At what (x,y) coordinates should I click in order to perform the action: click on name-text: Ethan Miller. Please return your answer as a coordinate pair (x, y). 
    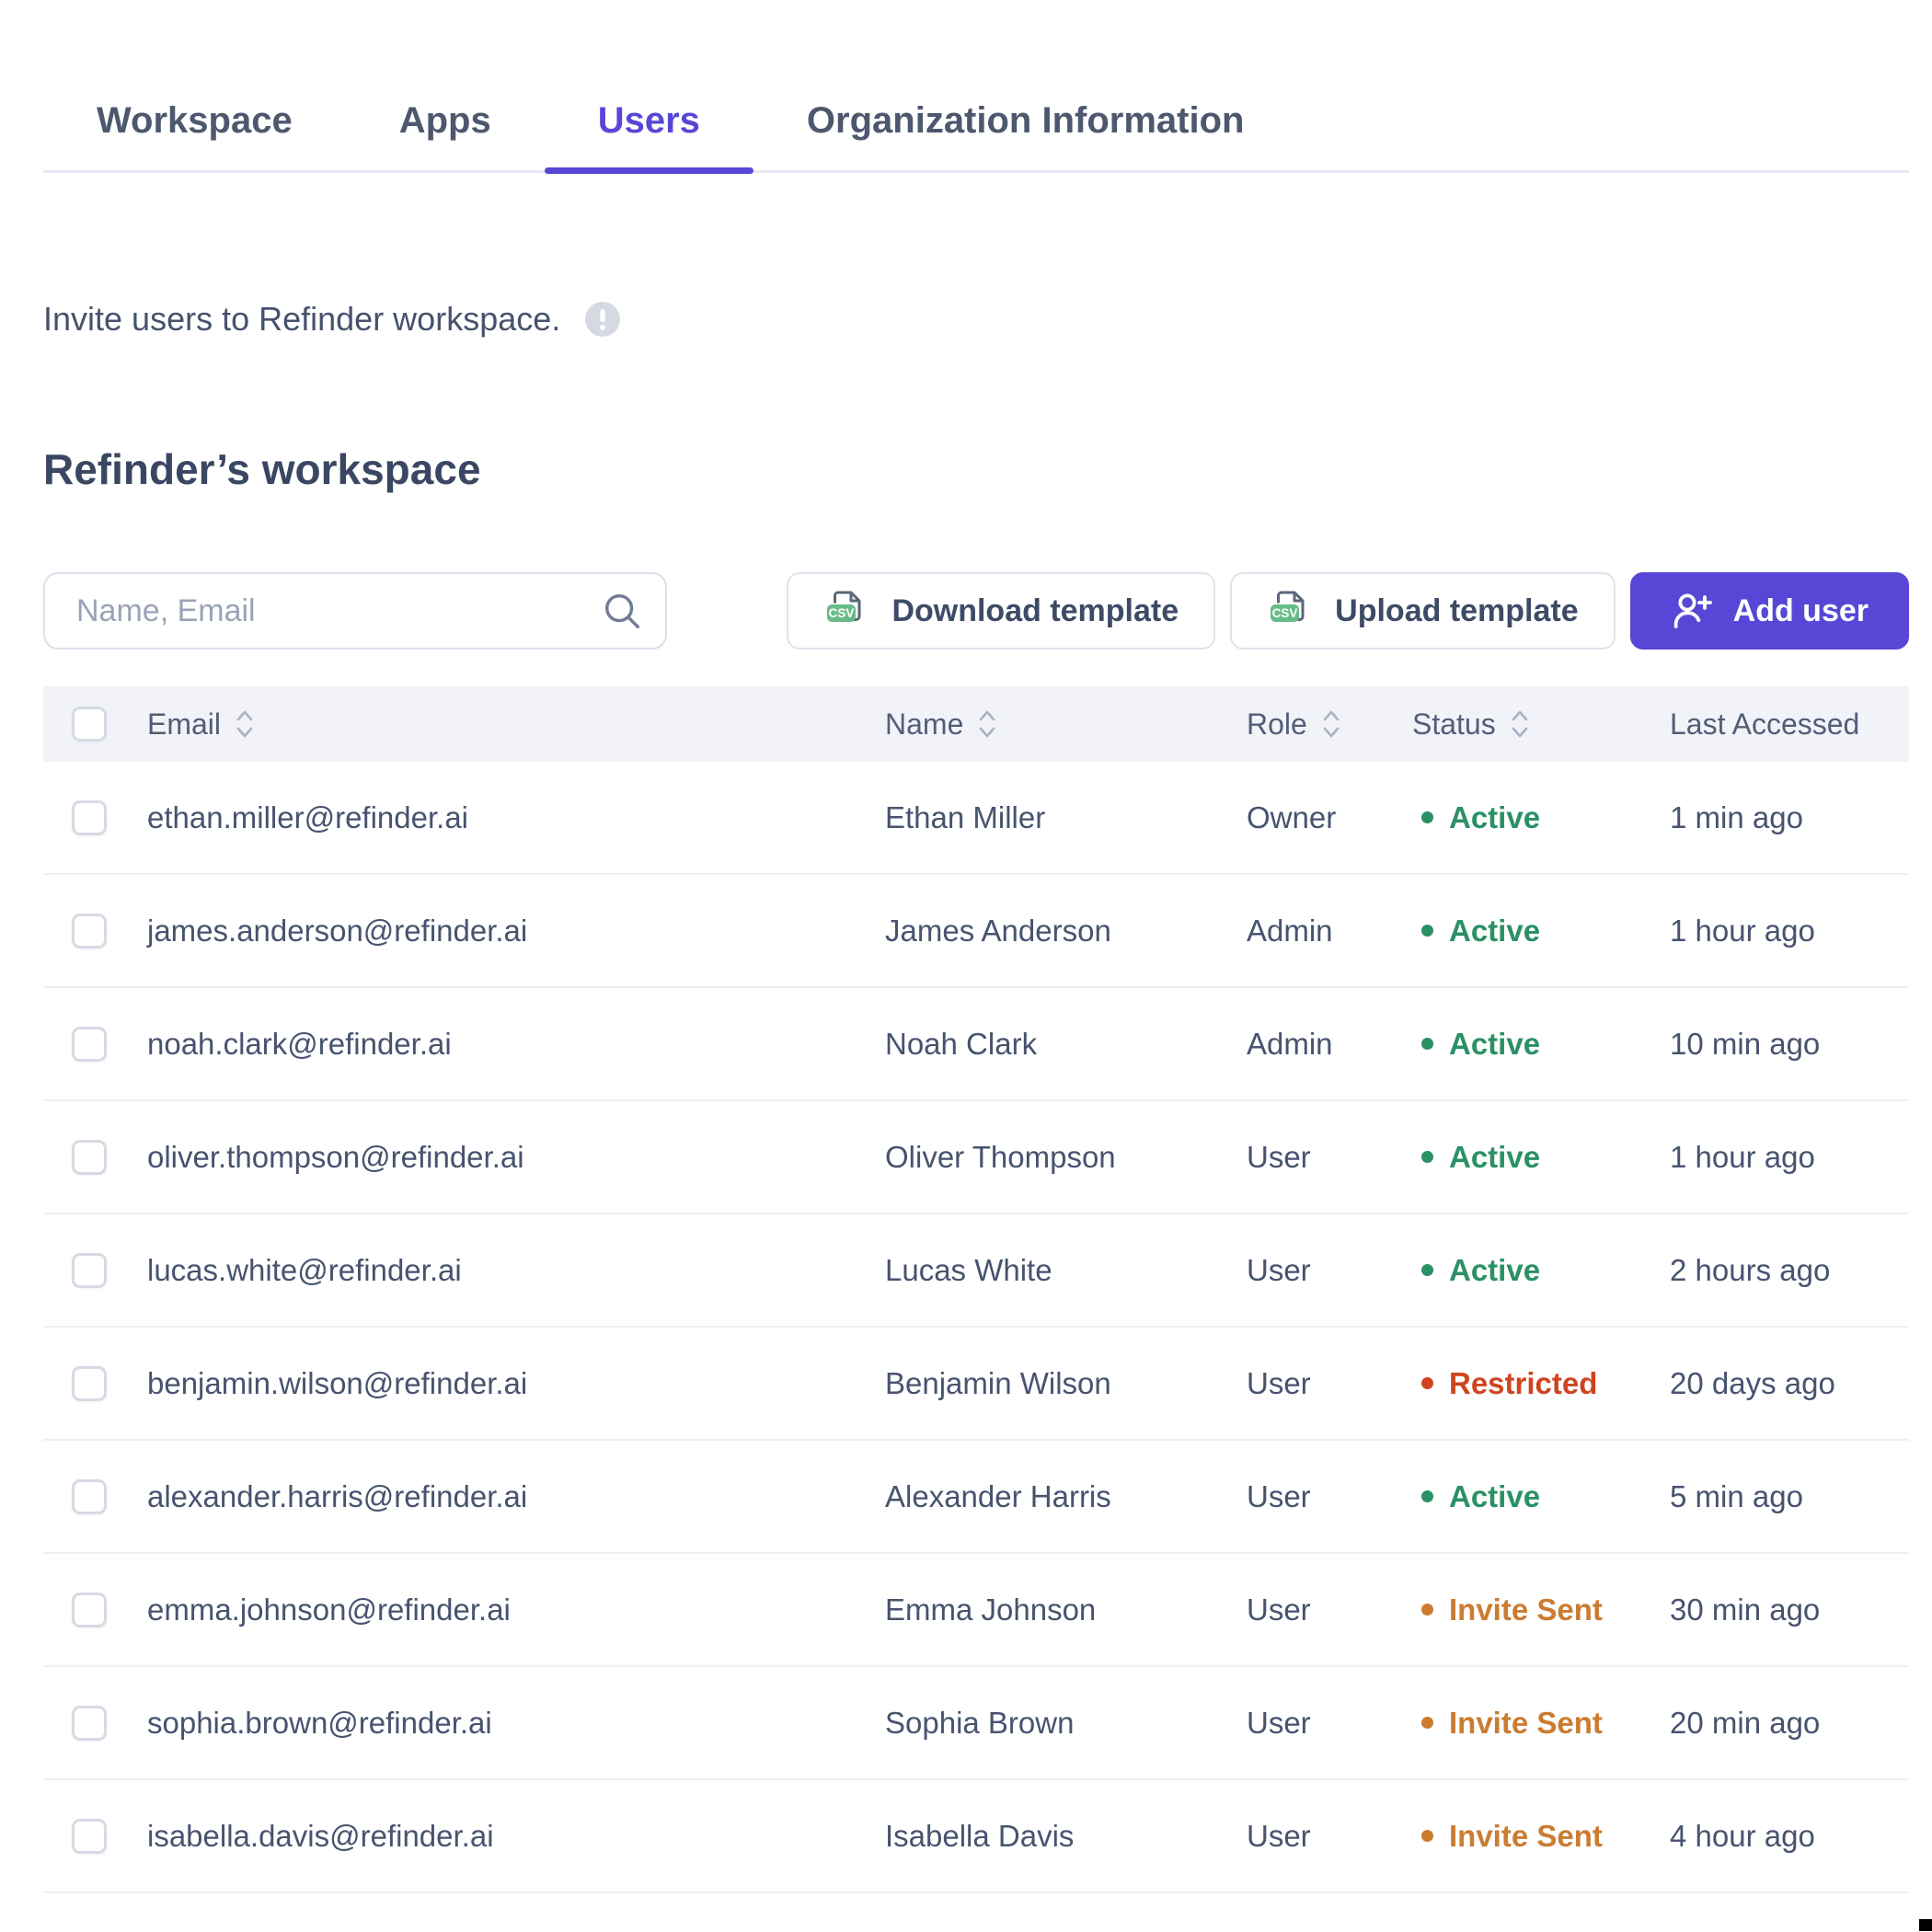
    Looking at the image, I should click on (965, 816).